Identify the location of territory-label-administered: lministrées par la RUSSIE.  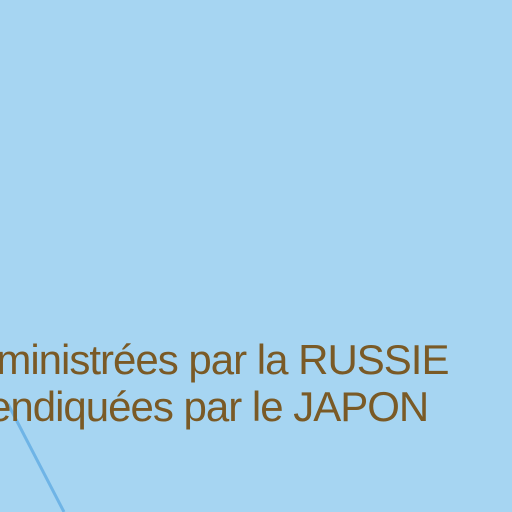
(224, 359).